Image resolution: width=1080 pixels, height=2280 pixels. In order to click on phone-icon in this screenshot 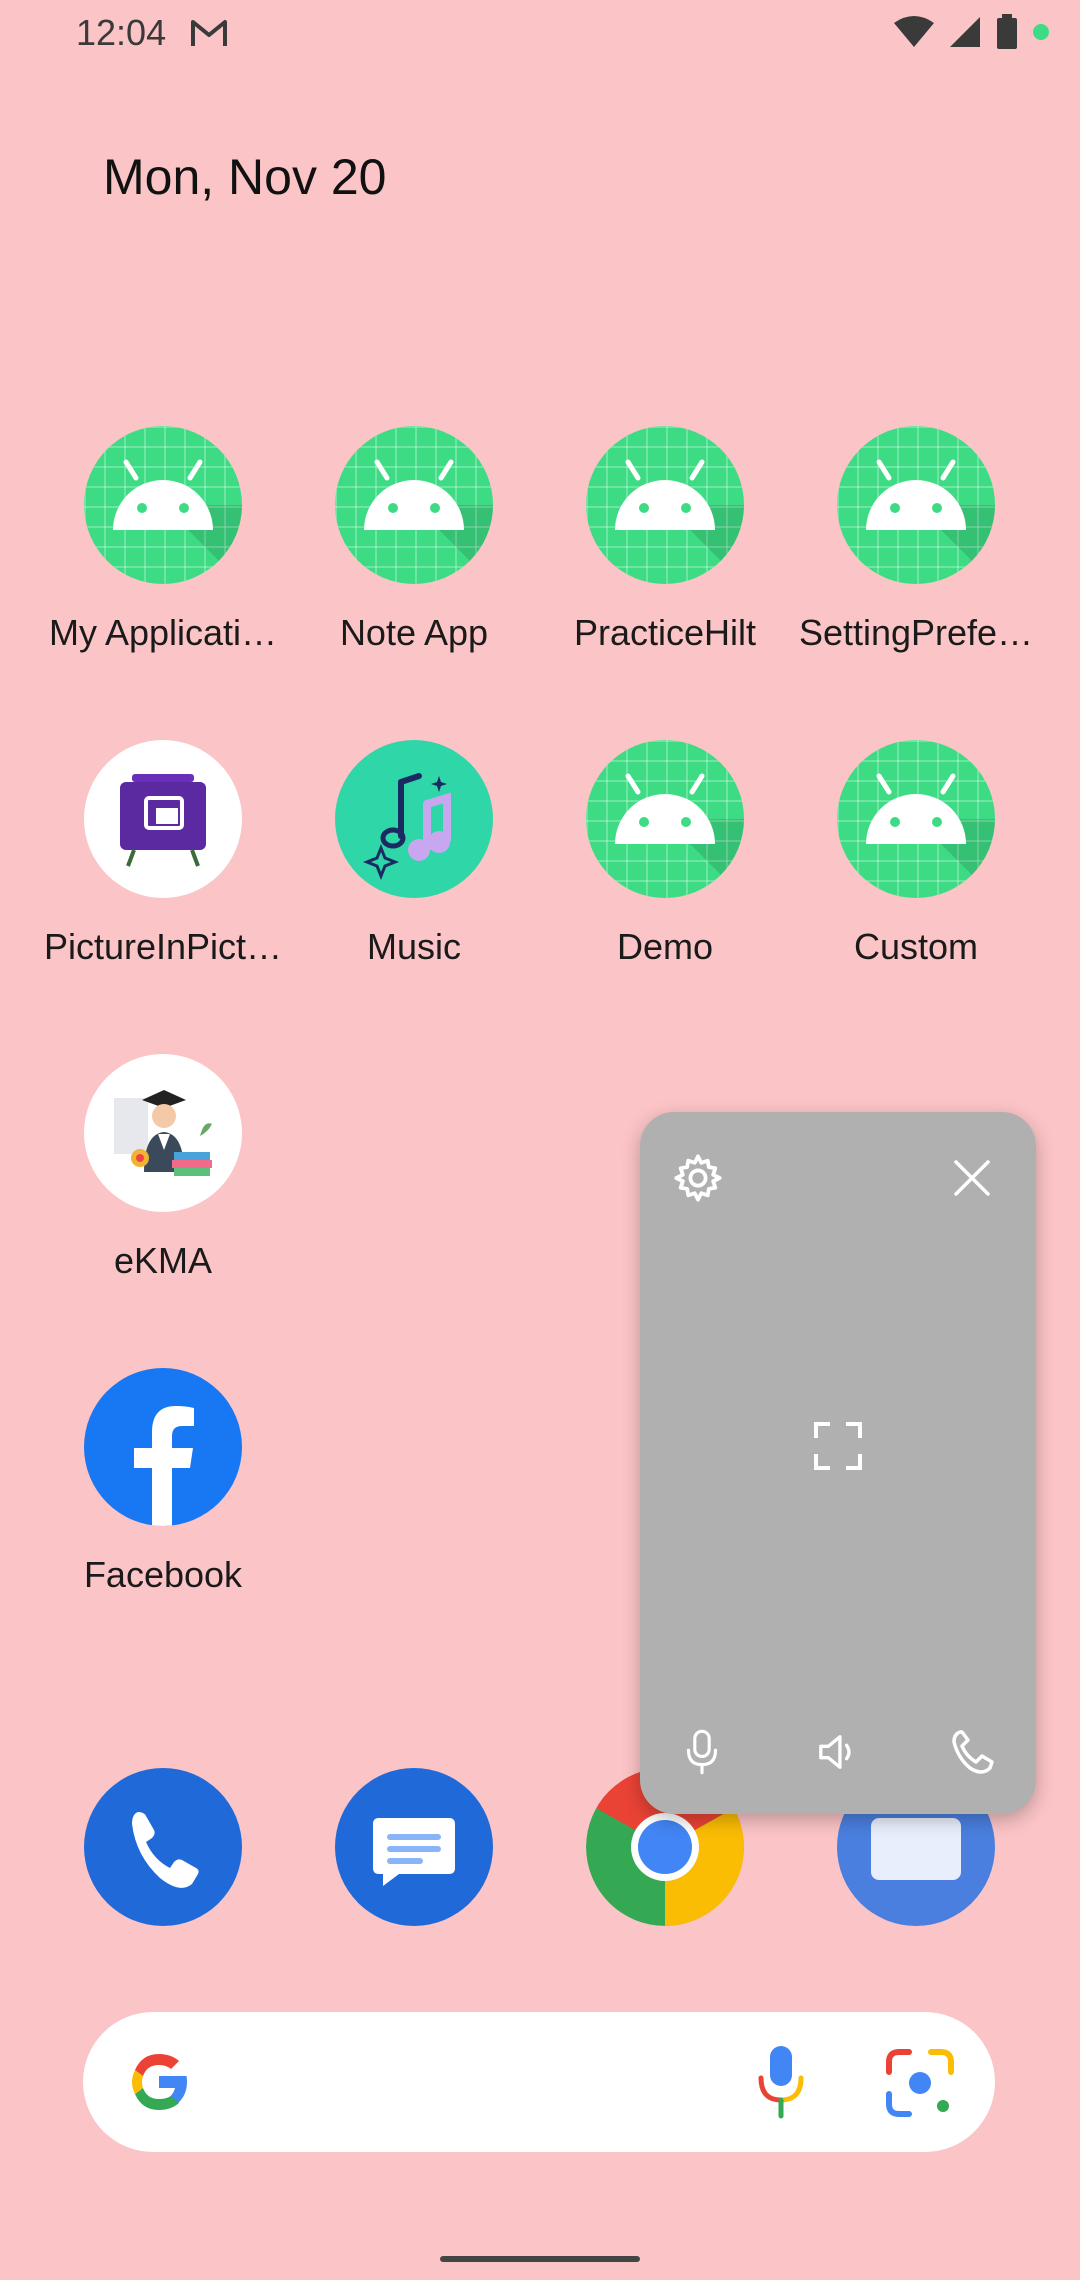, I will do `click(972, 1752)`.